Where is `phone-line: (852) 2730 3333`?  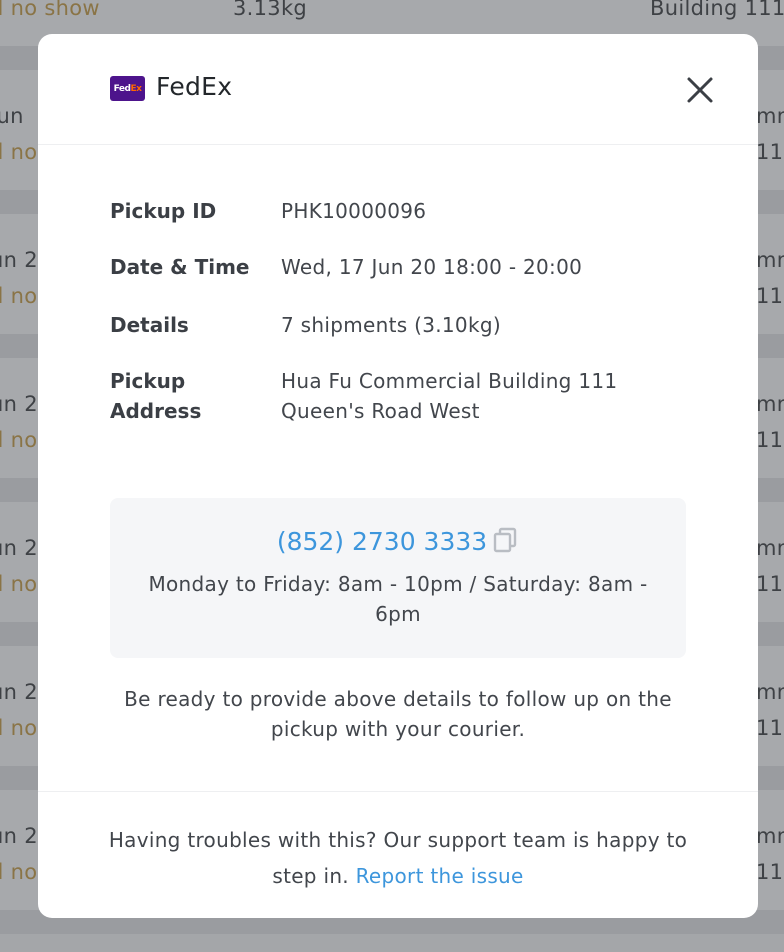 phone-line: (852) 2730 3333 is located at coordinates (398, 543).